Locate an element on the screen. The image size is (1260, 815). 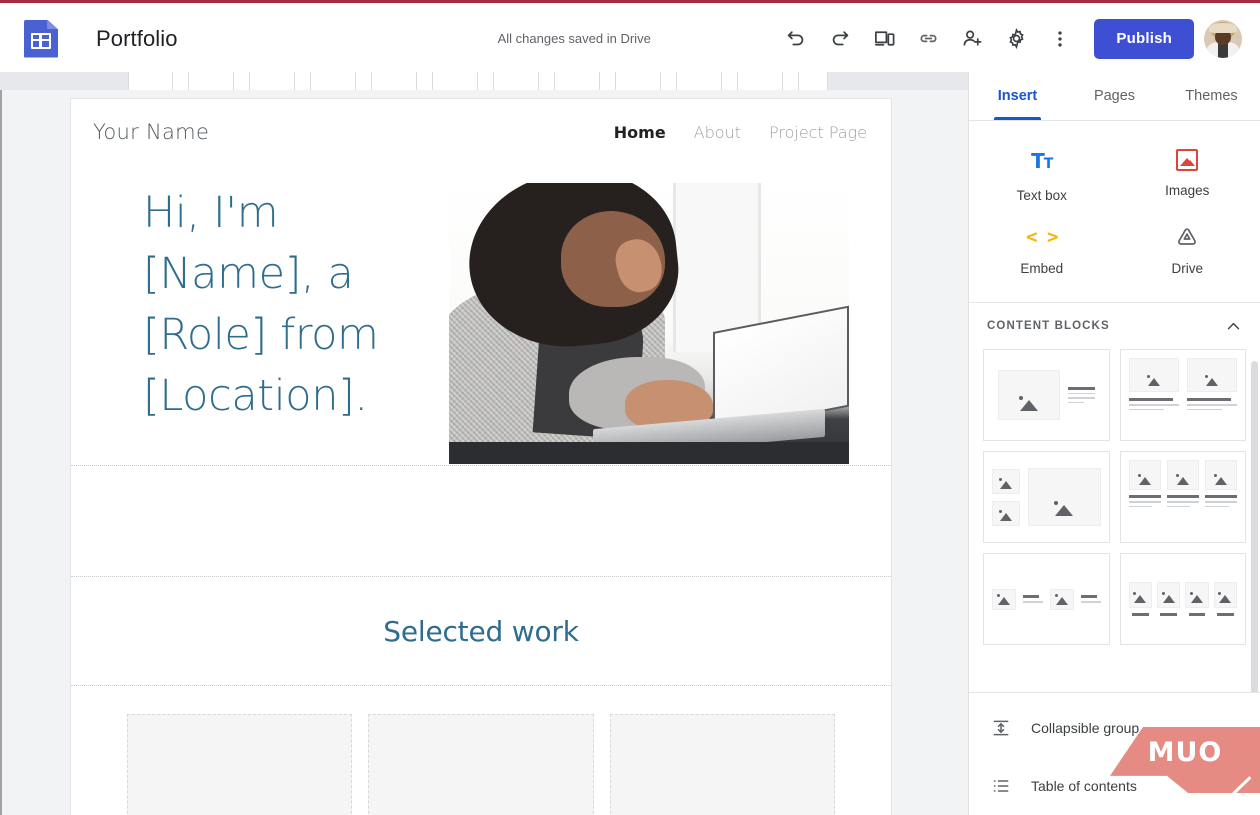
page-title: Portfolio is located at coordinates (137, 39).